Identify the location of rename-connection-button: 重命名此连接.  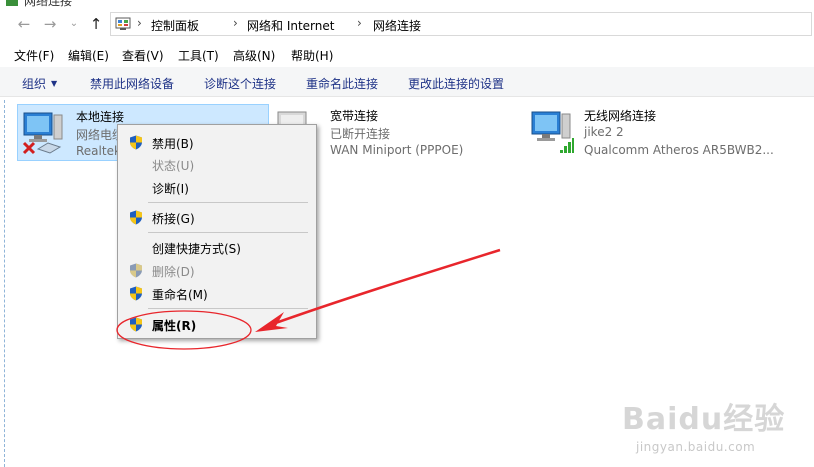
(342, 83).